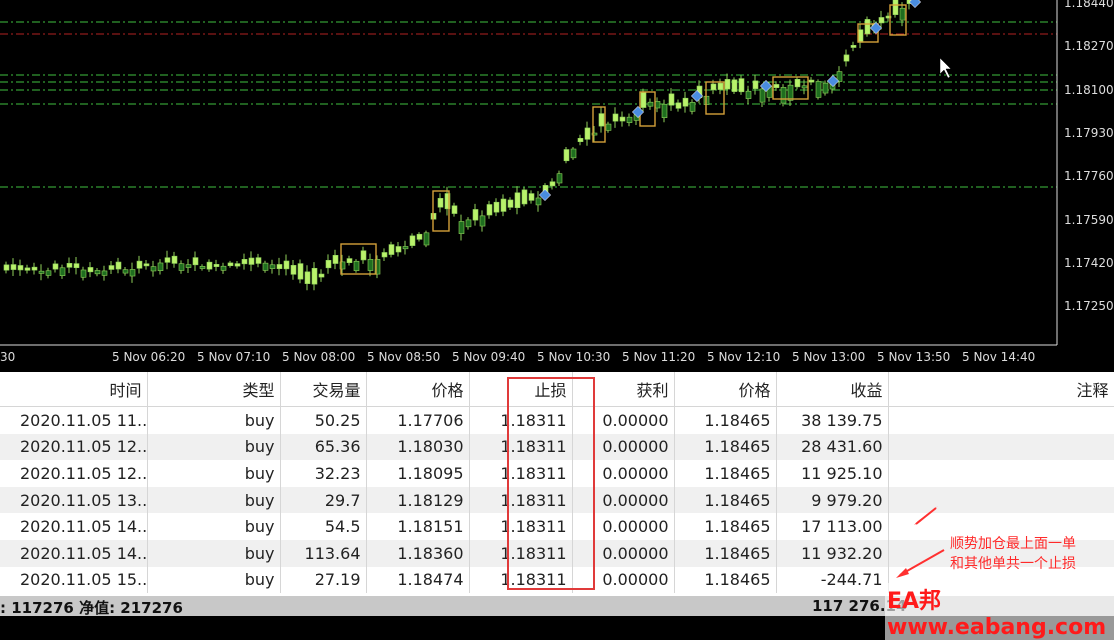  What do you see at coordinates (832, 553) in the screenshot?
I see `table-cell: 11 932.20` at bounding box center [832, 553].